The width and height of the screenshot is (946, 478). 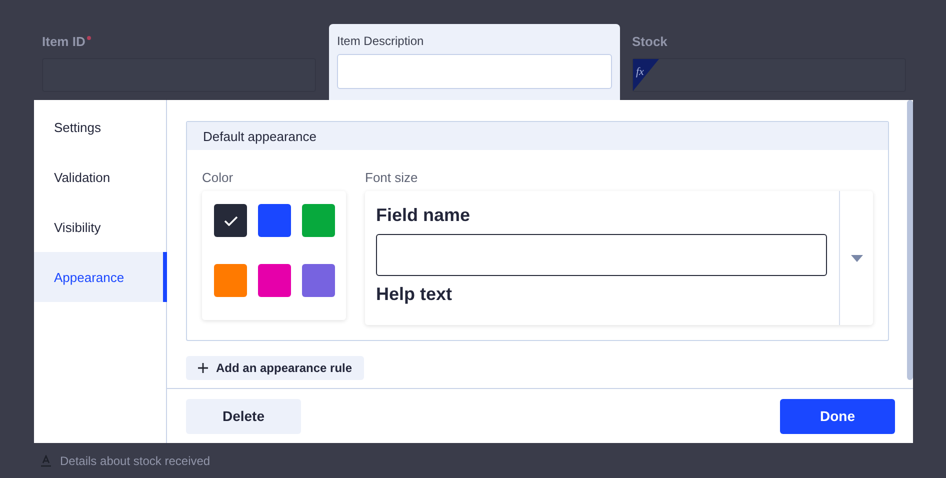 What do you see at coordinates (837, 416) in the screenshot?
I see `done-button: Done` at bounding box center [837, 416].